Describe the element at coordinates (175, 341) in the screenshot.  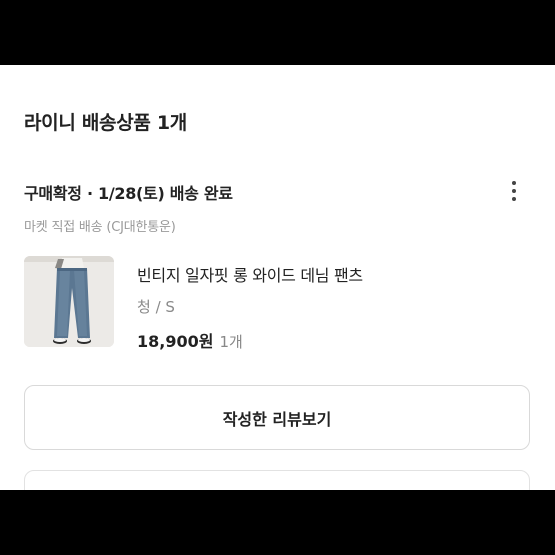
I see `product-price: 18,900원` at that location.